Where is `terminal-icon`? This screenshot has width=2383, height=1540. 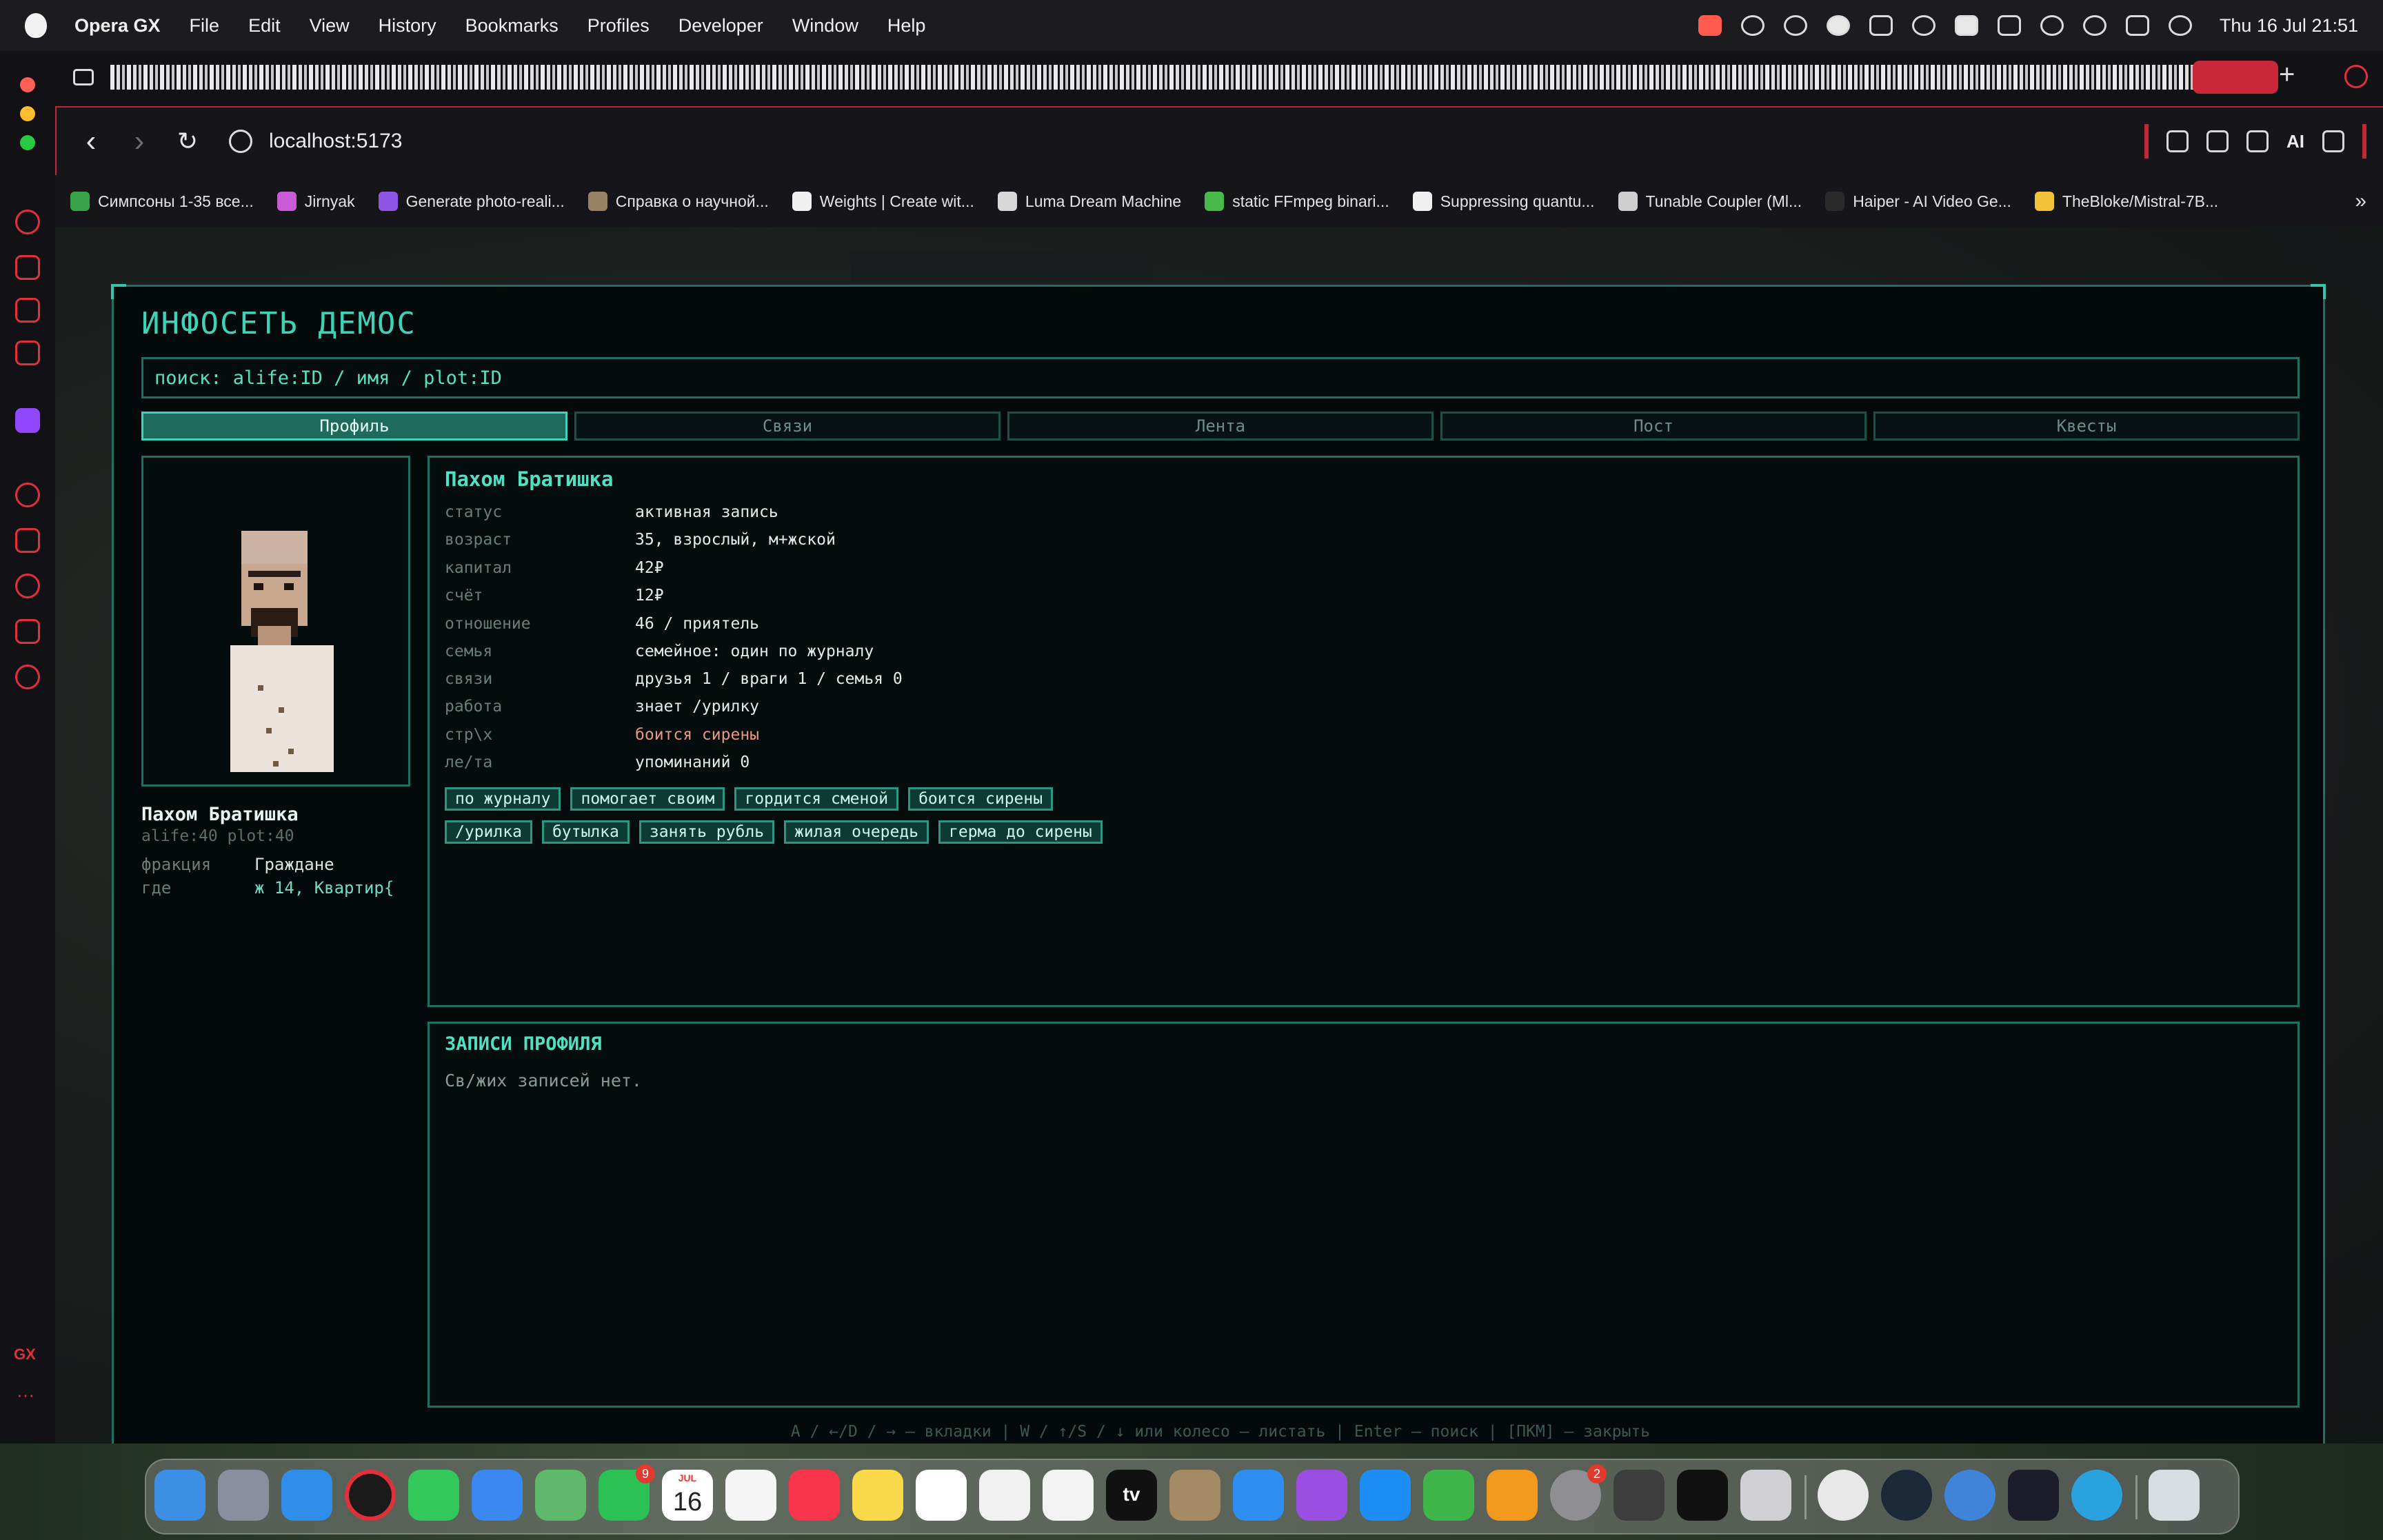
terminal-icon is located at coordinates (1702, 1496).